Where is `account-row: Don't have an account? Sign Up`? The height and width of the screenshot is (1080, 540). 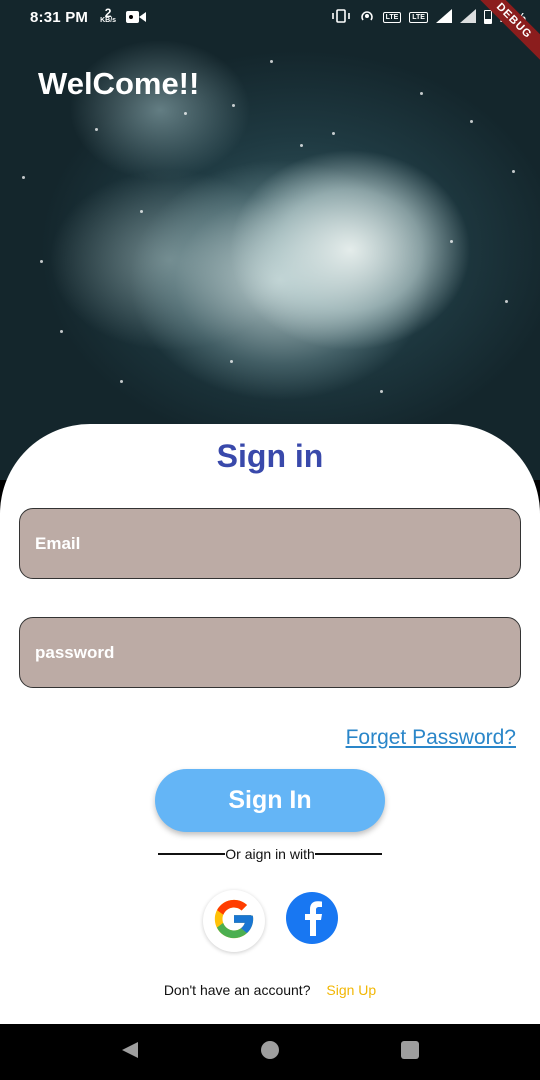
account-row: Don't have an account? Sign Up is located at coordinates (270, 990).